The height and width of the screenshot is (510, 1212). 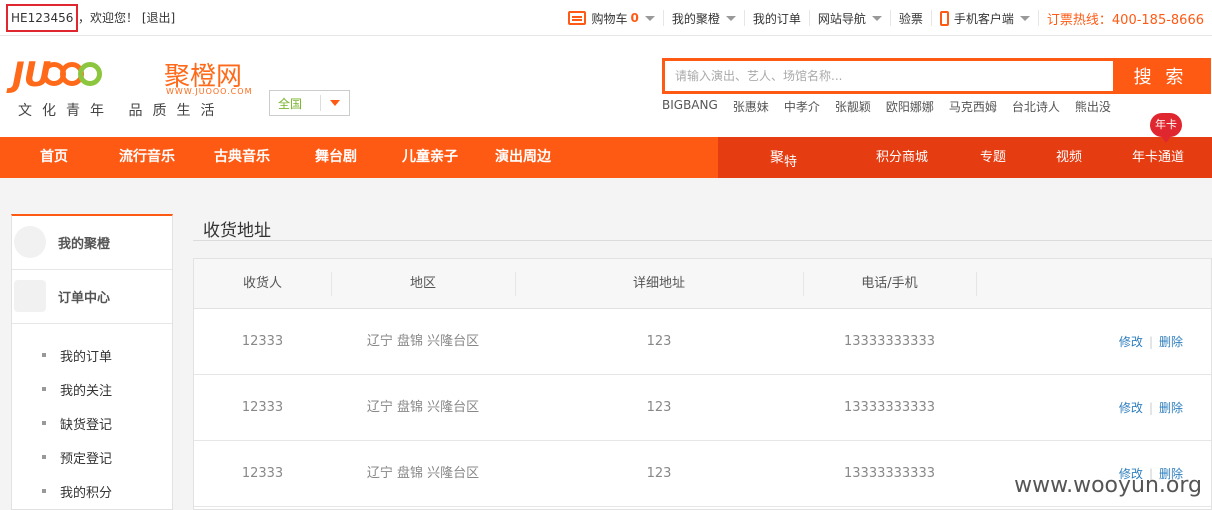 I want to click on city-select: 全国, so click(x=309, y=103).